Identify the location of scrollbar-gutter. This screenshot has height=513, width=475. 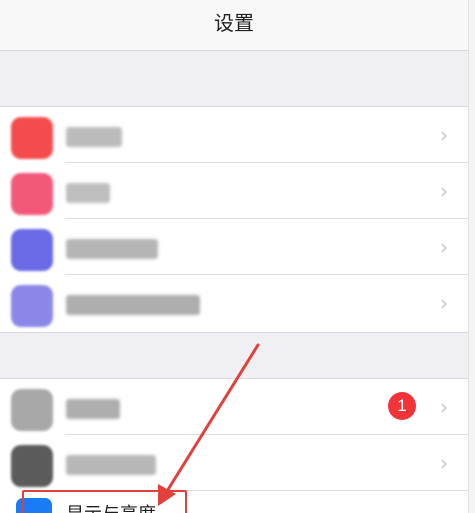
(471, 256).